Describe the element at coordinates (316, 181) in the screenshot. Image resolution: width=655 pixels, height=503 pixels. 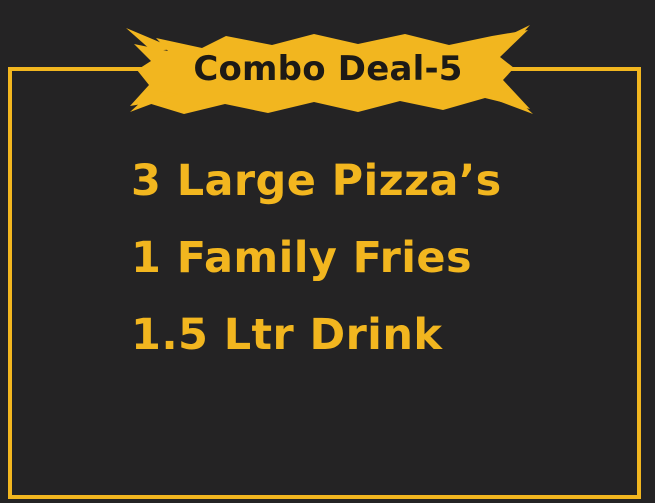
I see `combo-item-pizzas: 3 Large Pizza’s` at that location.